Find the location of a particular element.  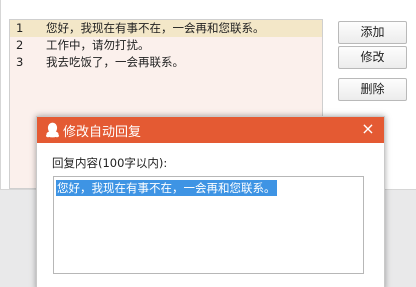

reply-row-1: 1 您好，我现在有事不在，一会再和您联系。 is located at coordinates (166, 28).